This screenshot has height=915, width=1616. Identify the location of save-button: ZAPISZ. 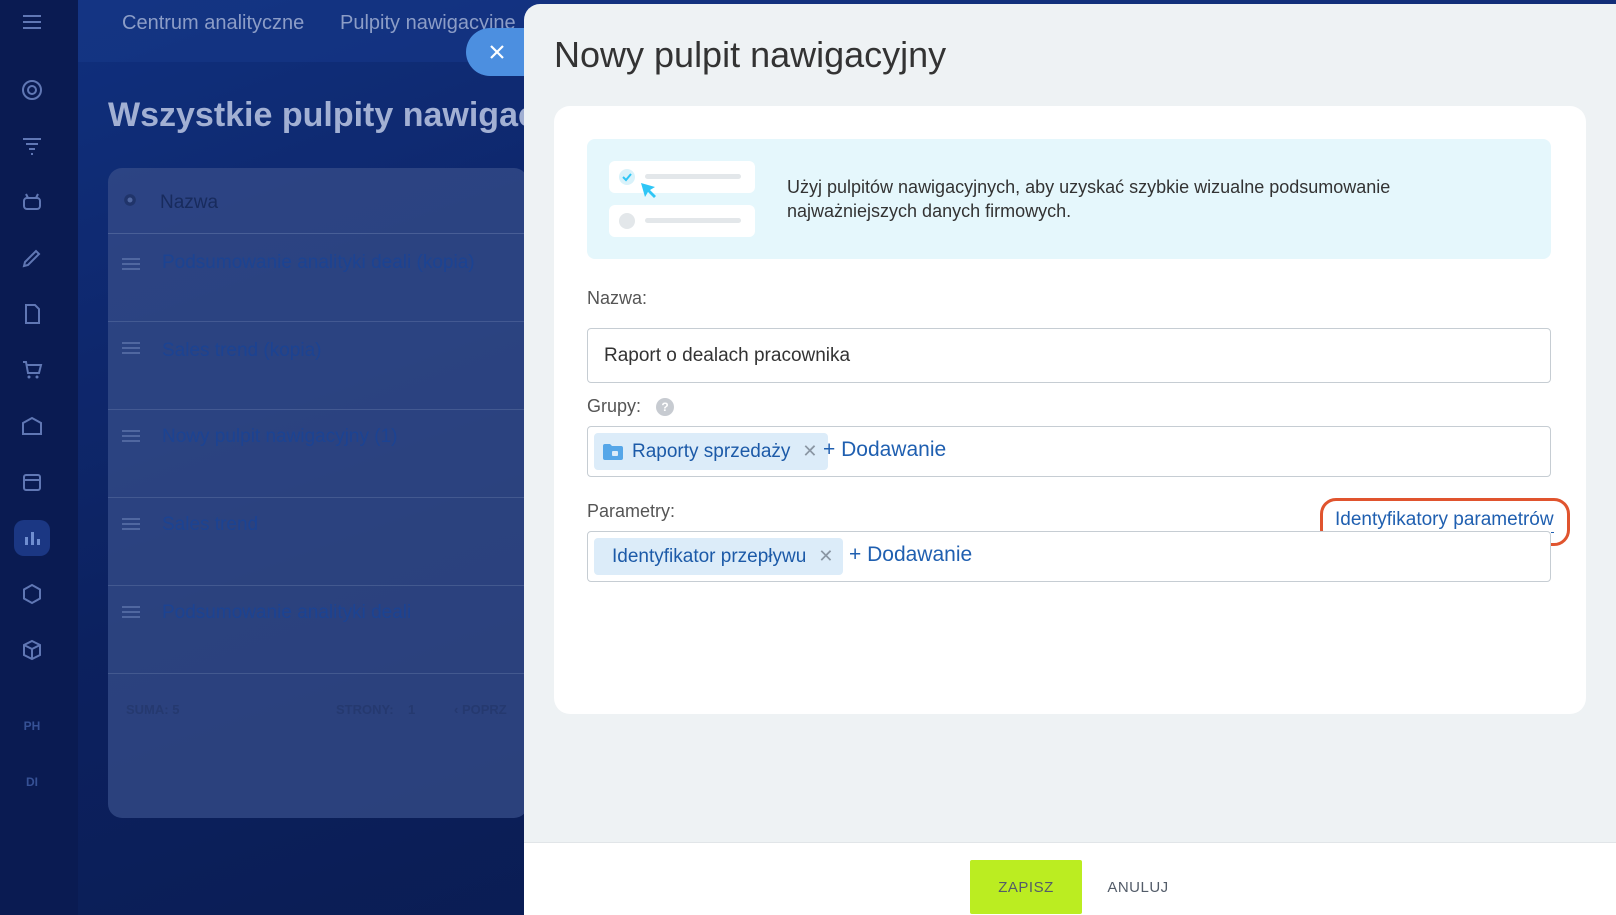
(1026, 887).